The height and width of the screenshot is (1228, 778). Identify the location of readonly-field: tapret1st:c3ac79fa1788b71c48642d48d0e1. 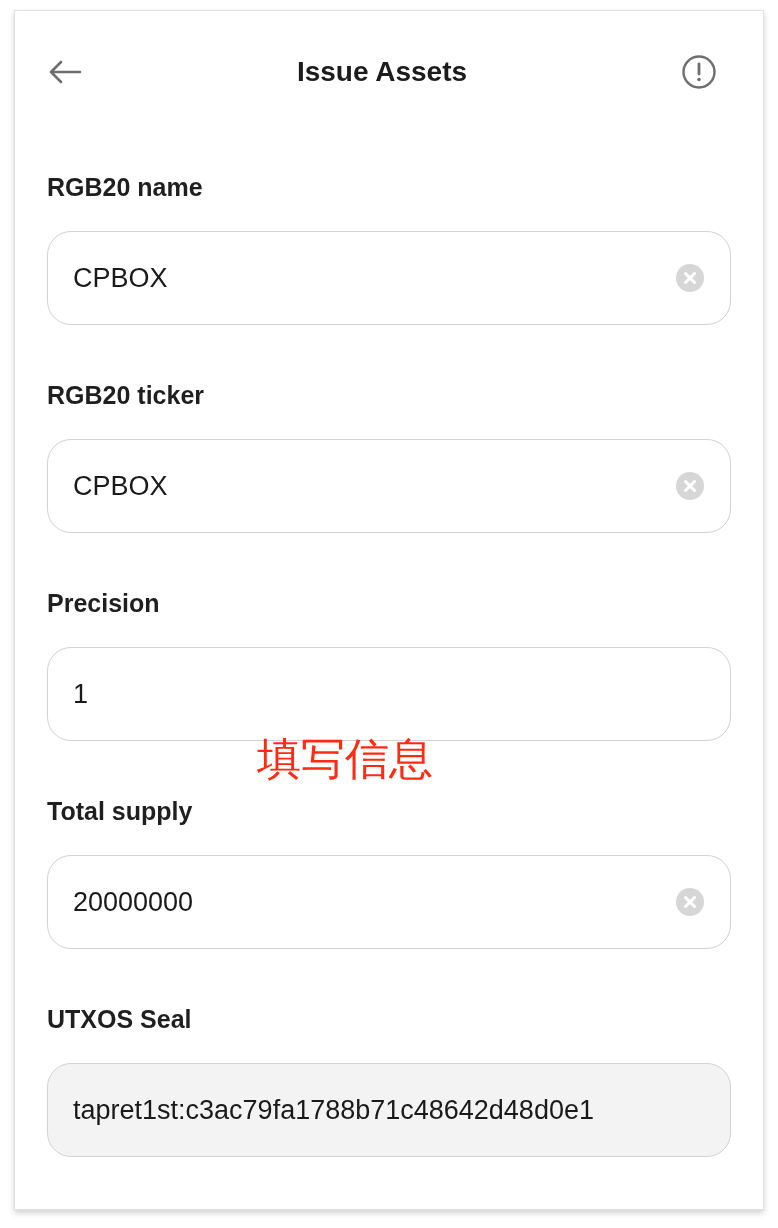
(389, 1110).